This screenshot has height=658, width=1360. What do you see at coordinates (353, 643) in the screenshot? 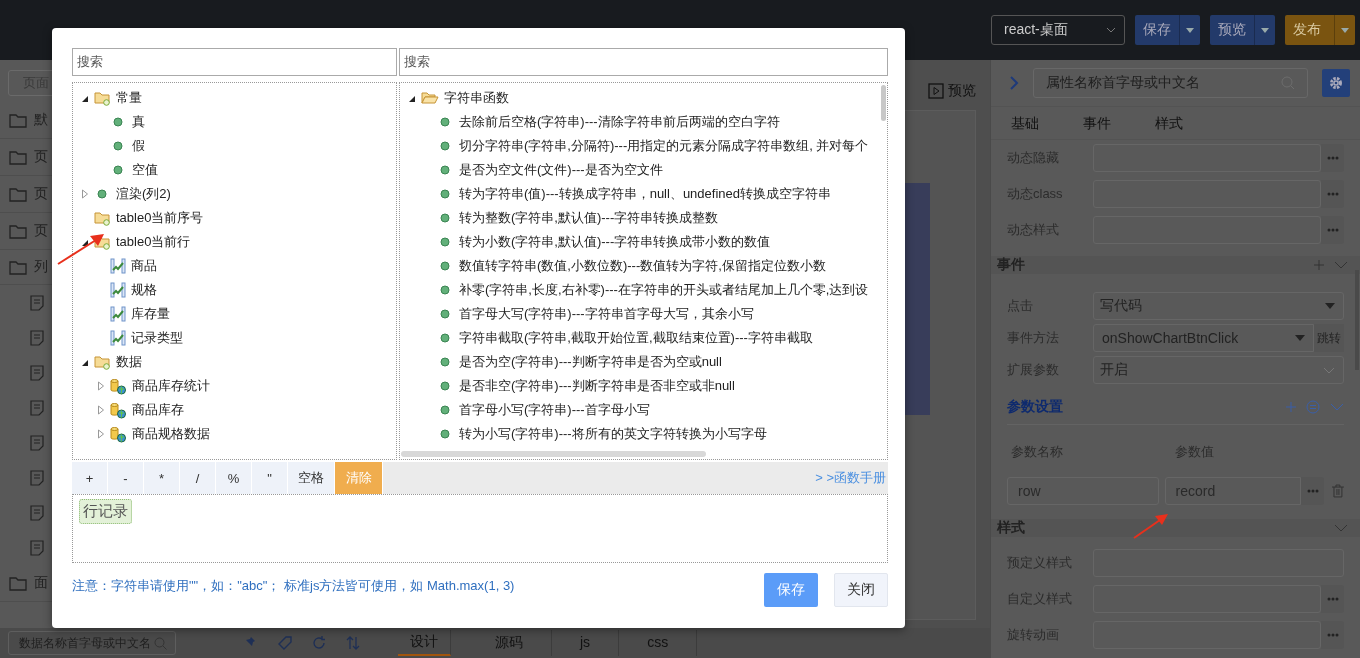
I see `sort-icon` at bounding box center [353, 643].